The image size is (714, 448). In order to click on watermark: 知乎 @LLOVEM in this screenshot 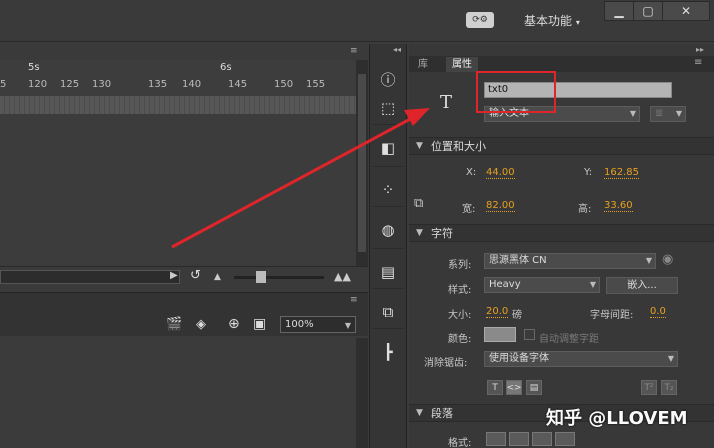, I will do `click(617, 418)`.